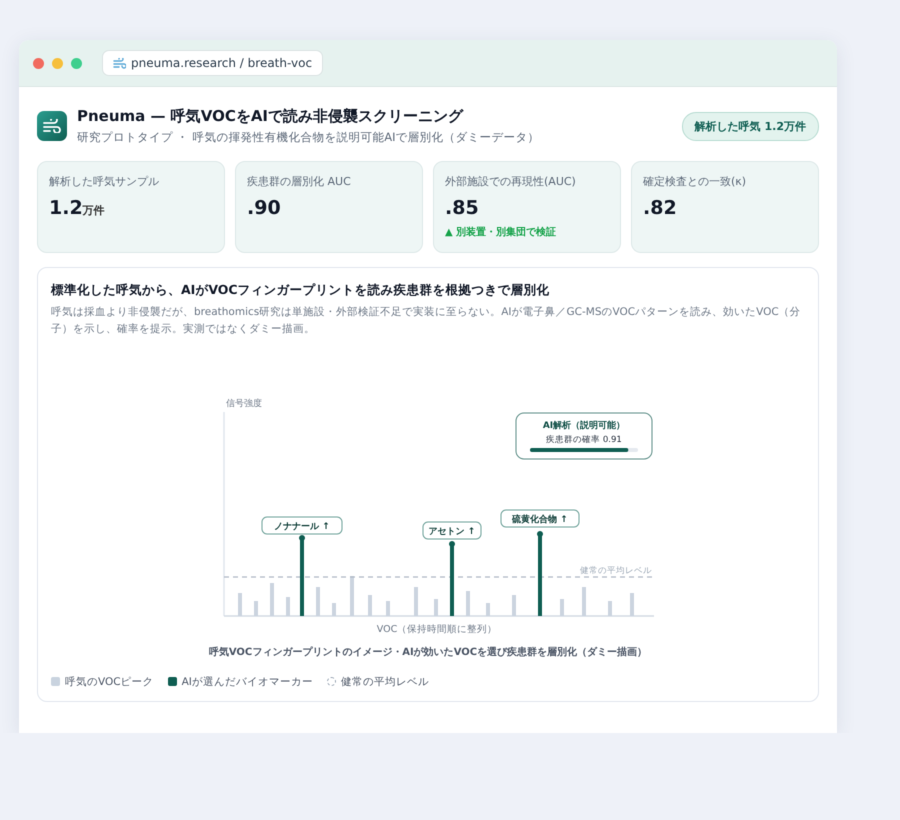 This screenshot has height=820, width=900. I want to click on minimize-dot, so click(57, 63).